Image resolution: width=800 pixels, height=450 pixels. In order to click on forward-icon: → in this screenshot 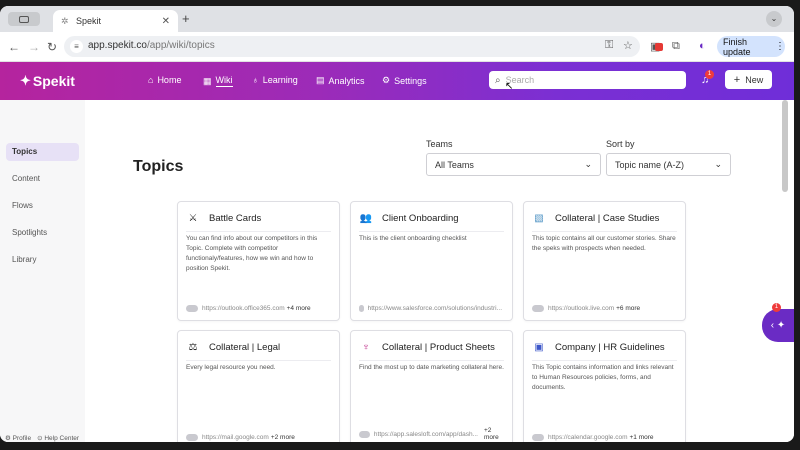, I will do `click(34, 47)`.